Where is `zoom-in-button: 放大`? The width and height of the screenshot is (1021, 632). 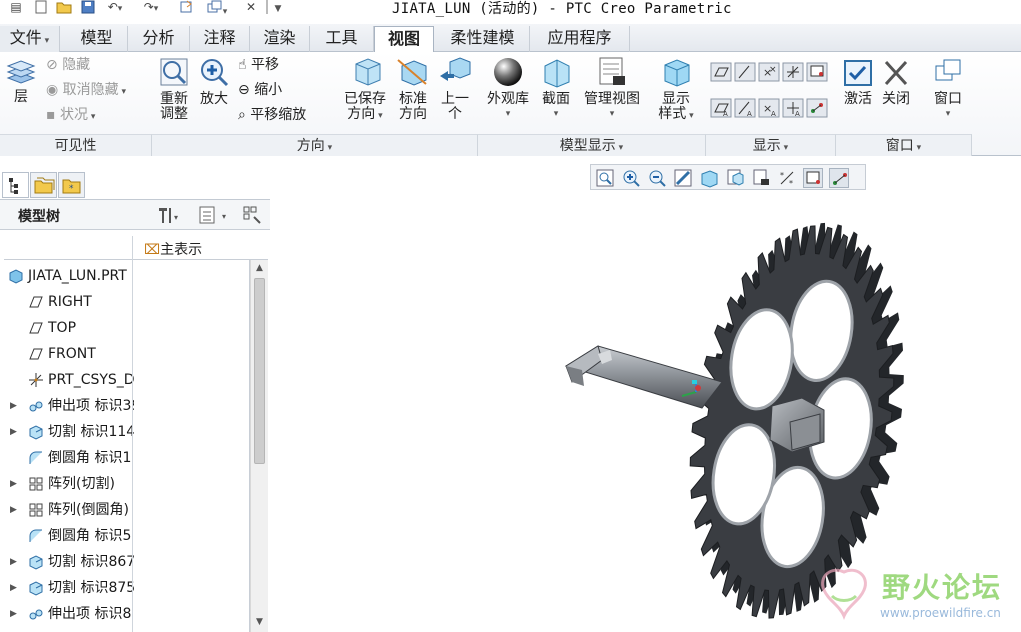
zoom-in-button: 放大 is located at coordinates (214, 86).